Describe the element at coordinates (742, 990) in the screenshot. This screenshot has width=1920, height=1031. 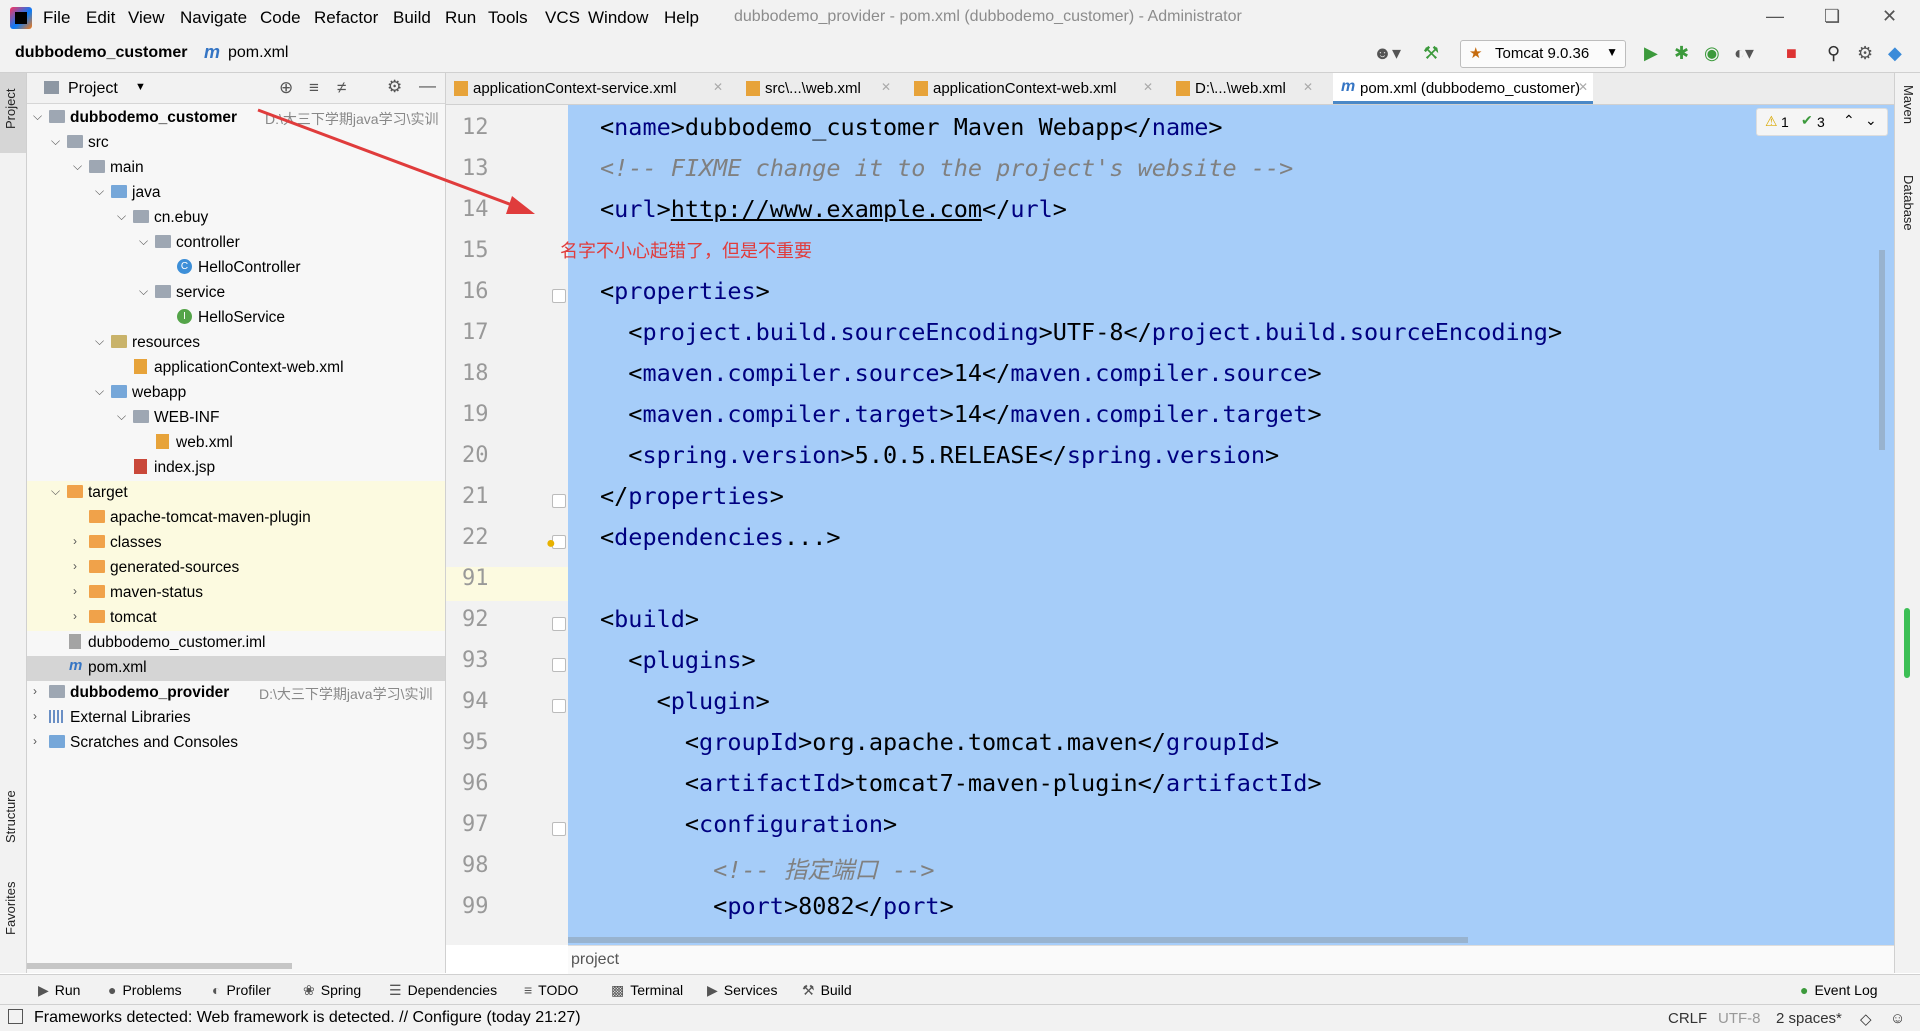
I see `services-tool-button: ▶ Services` at that location.